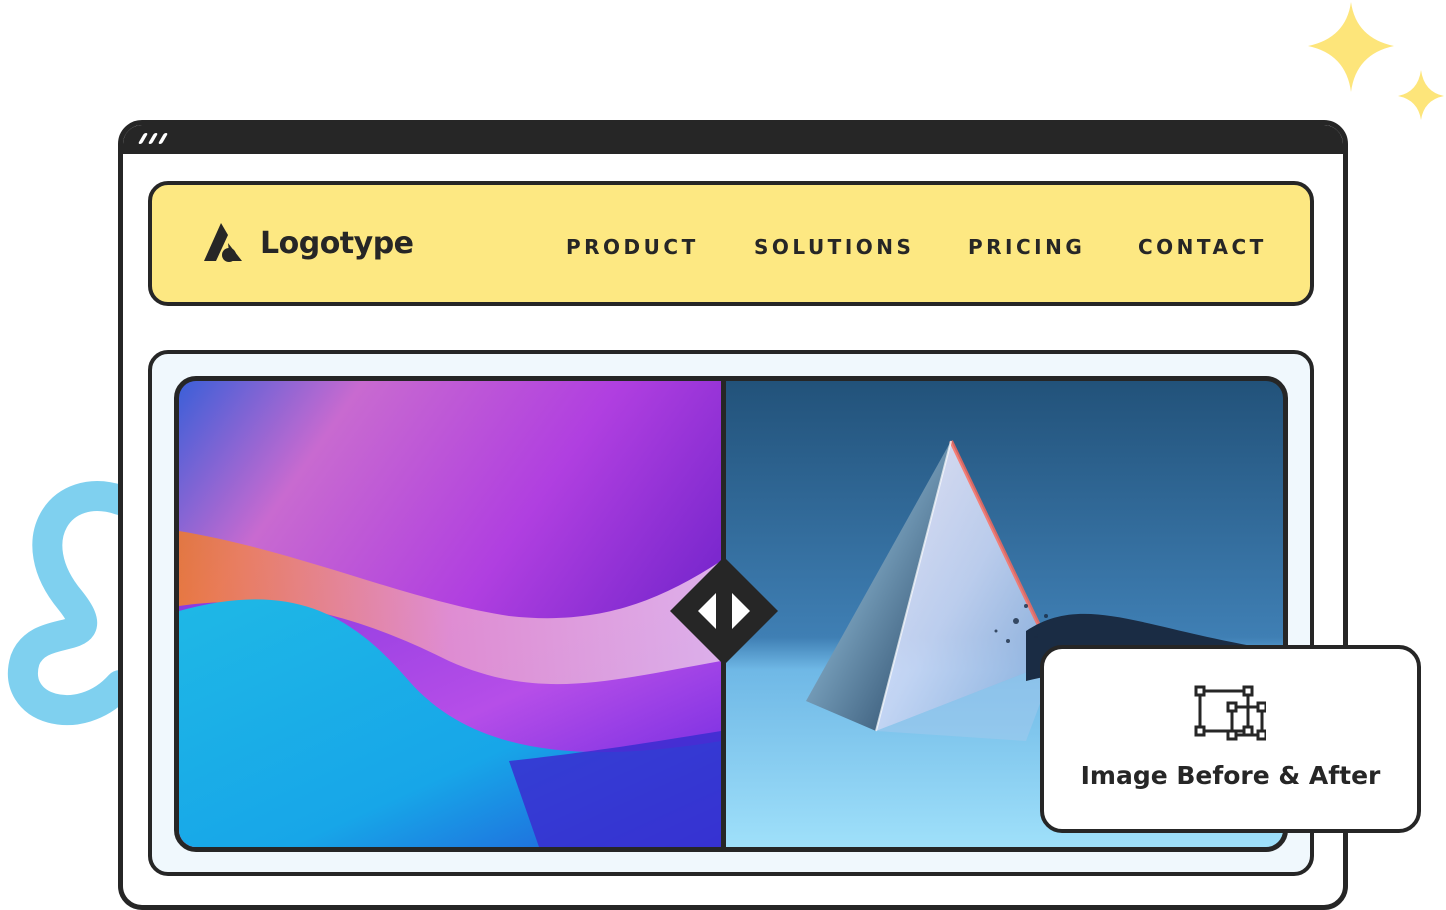  I want to click on window-titlebar, so click(733, 139).